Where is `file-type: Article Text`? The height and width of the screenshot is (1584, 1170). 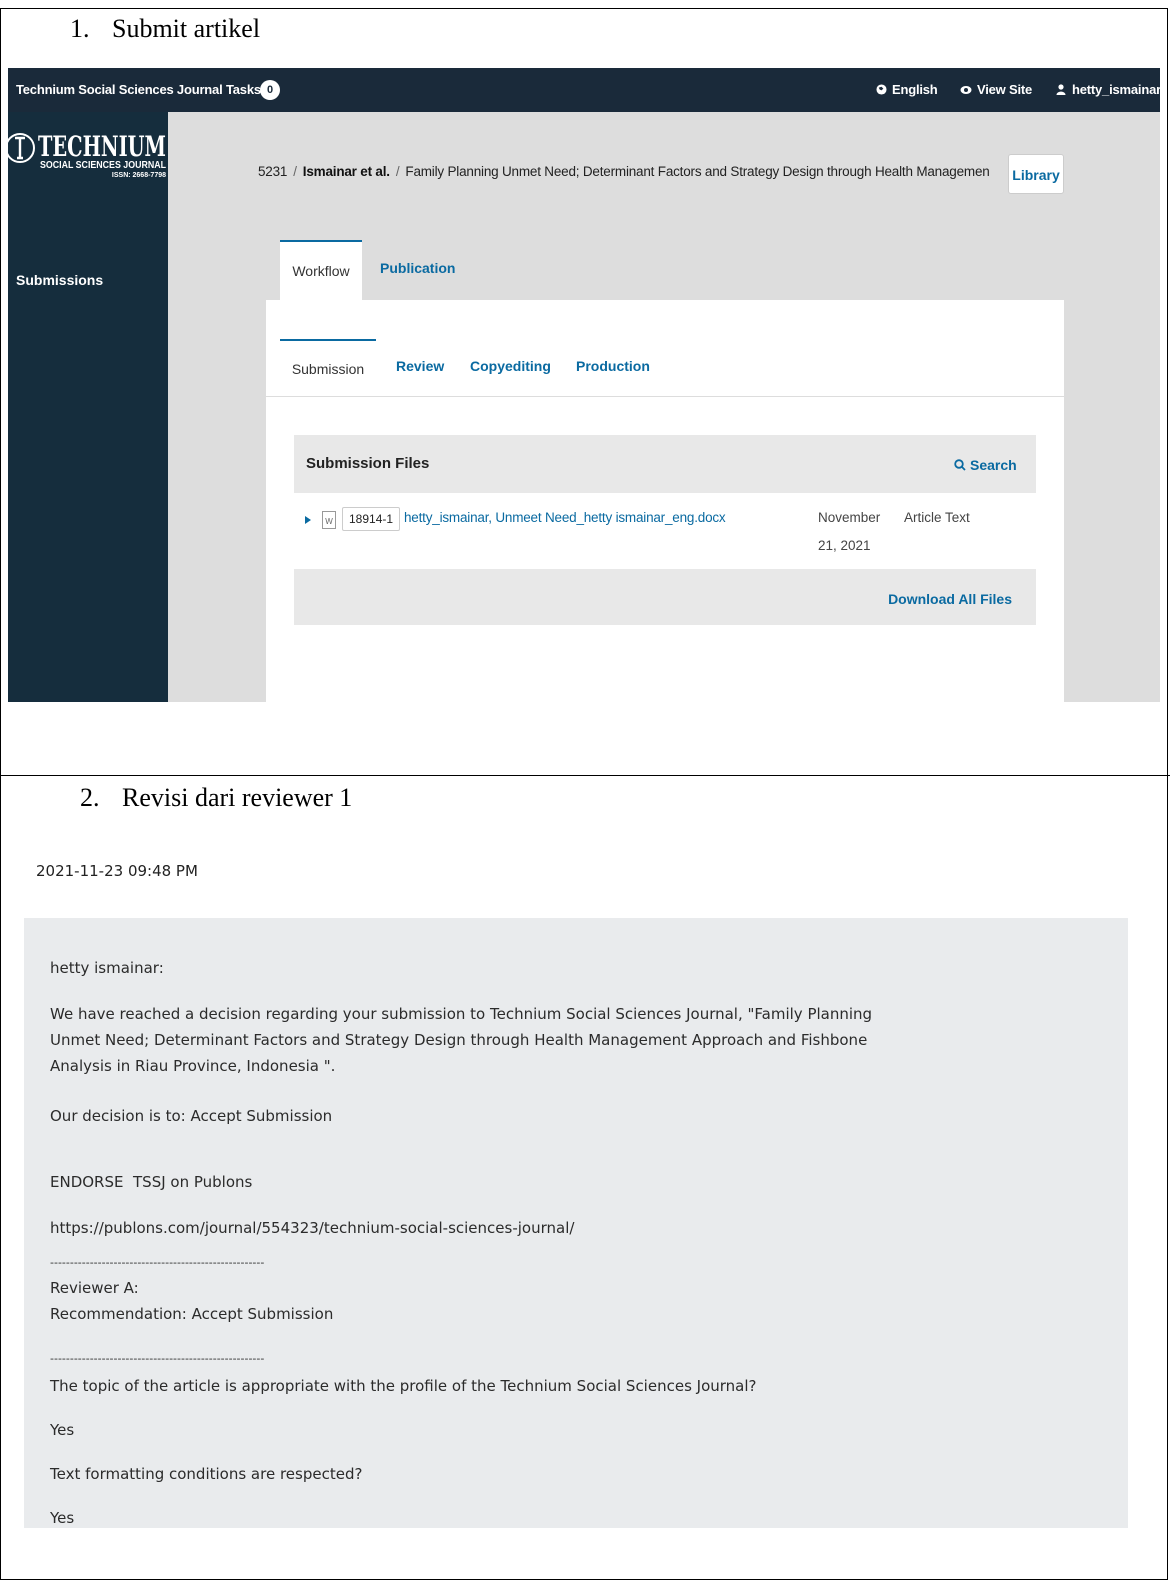 file-type: Article Text is located at coordinates (937, 517).